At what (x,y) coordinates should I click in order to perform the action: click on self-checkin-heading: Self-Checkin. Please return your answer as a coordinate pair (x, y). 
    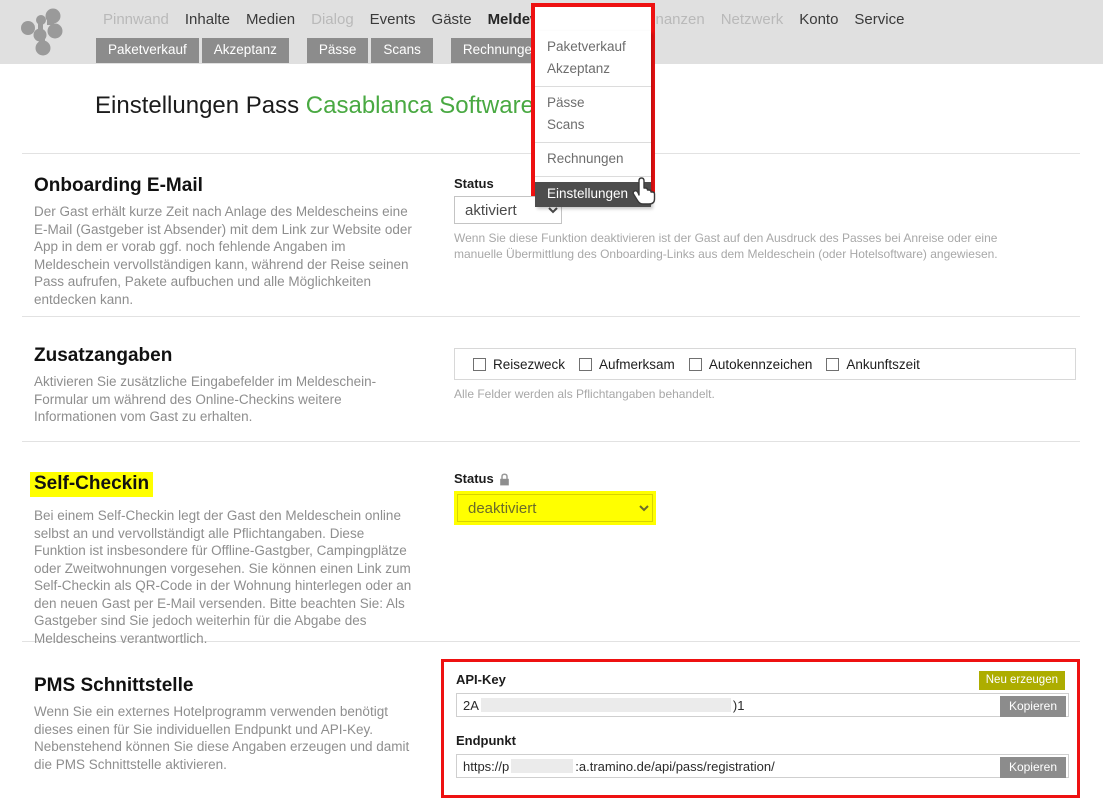
    Looking at the image, I should click on (92, 484).